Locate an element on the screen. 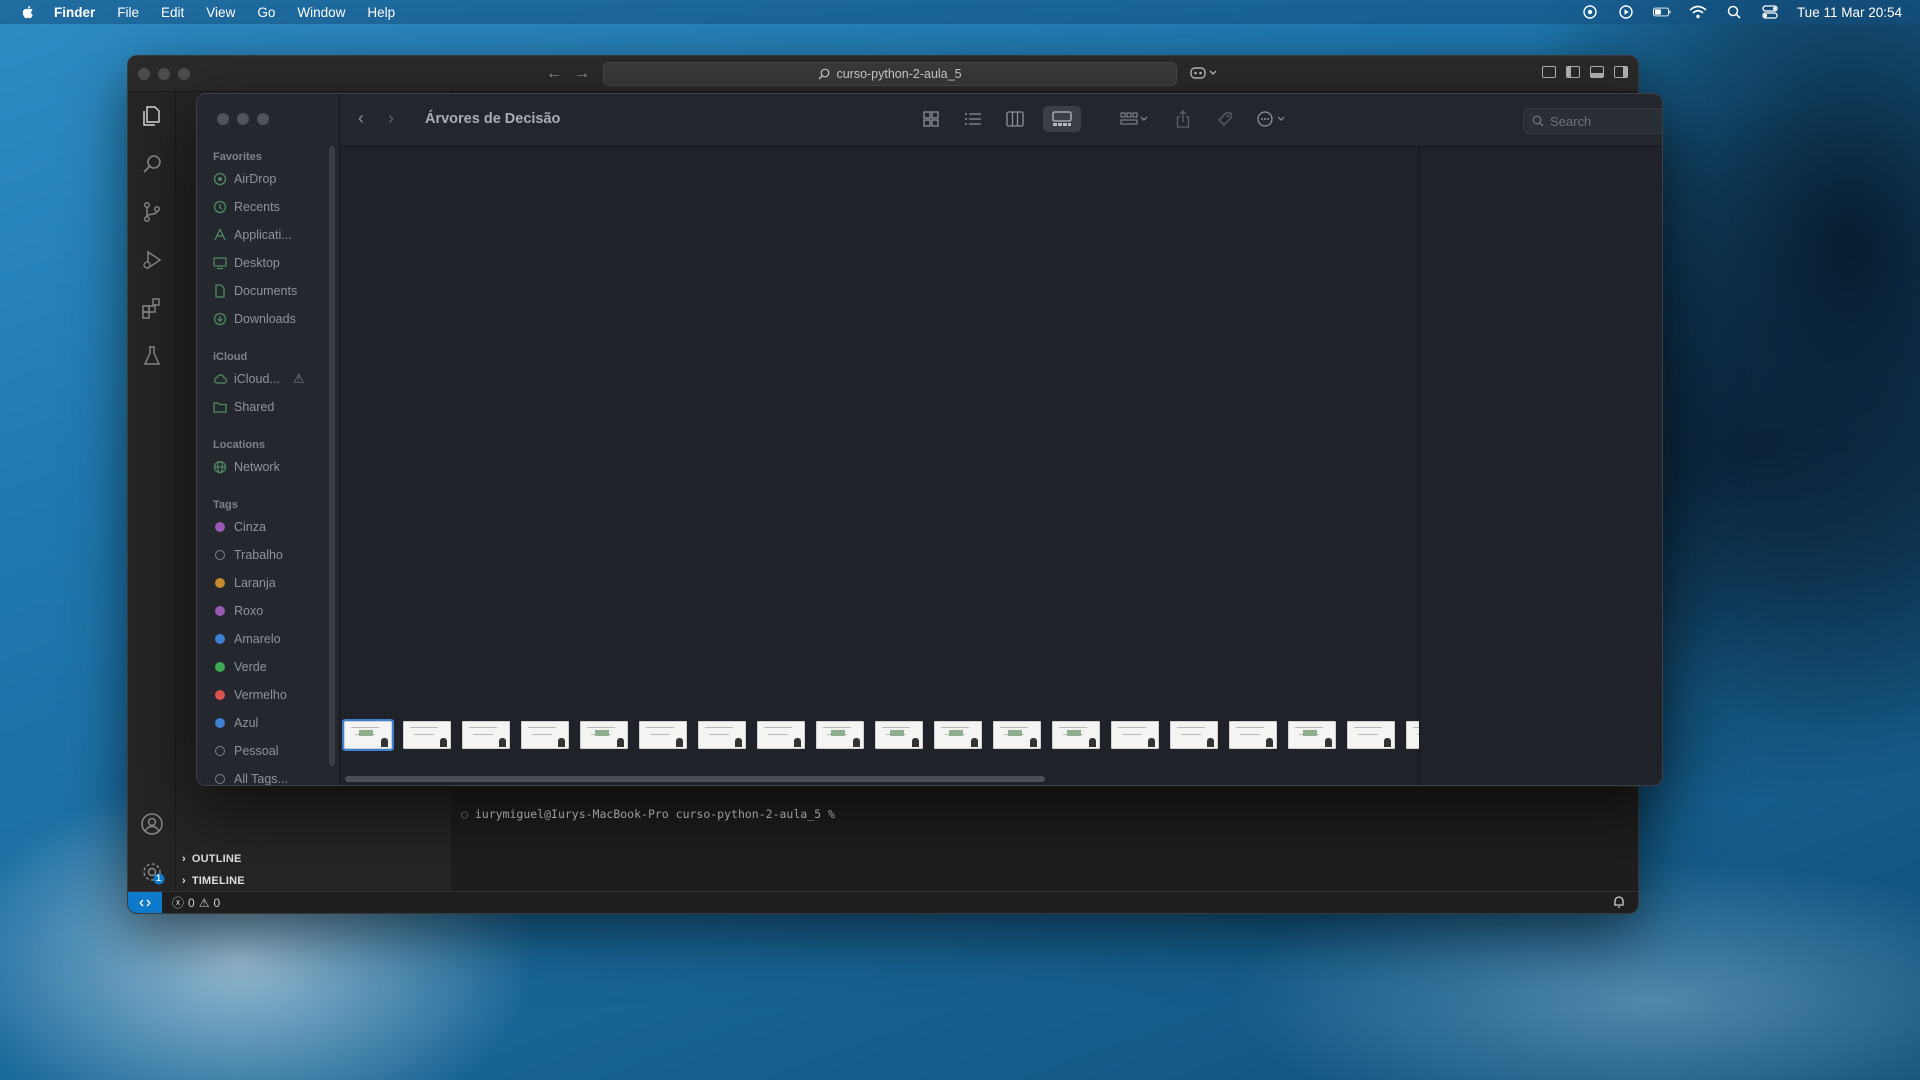  explorer-icon is located at coordinates (152, 116).